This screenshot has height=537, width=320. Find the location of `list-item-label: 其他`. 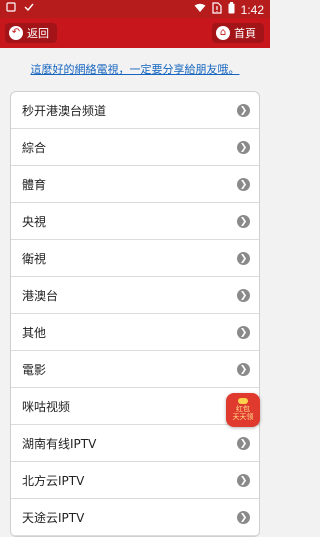

list-item-label: 其他 is located at coordinates (34, 332).